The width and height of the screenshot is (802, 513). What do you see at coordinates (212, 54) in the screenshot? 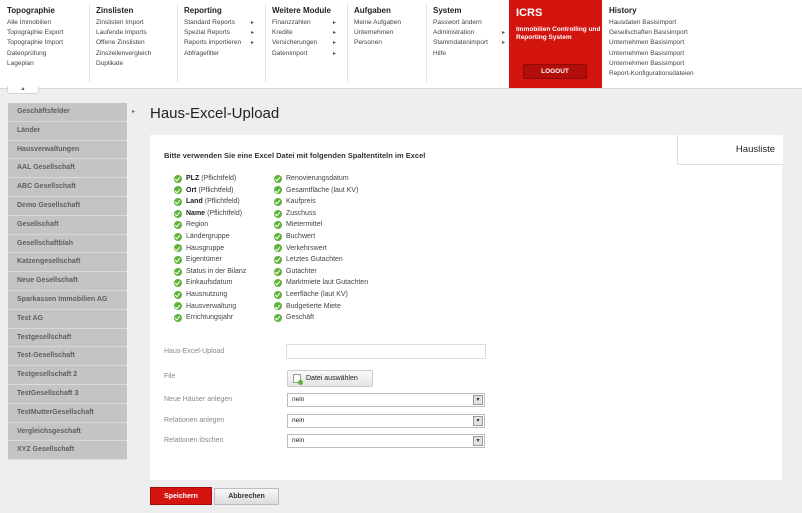
I see `nav-item: Abfragefilter` at bounding box center [212, 54].